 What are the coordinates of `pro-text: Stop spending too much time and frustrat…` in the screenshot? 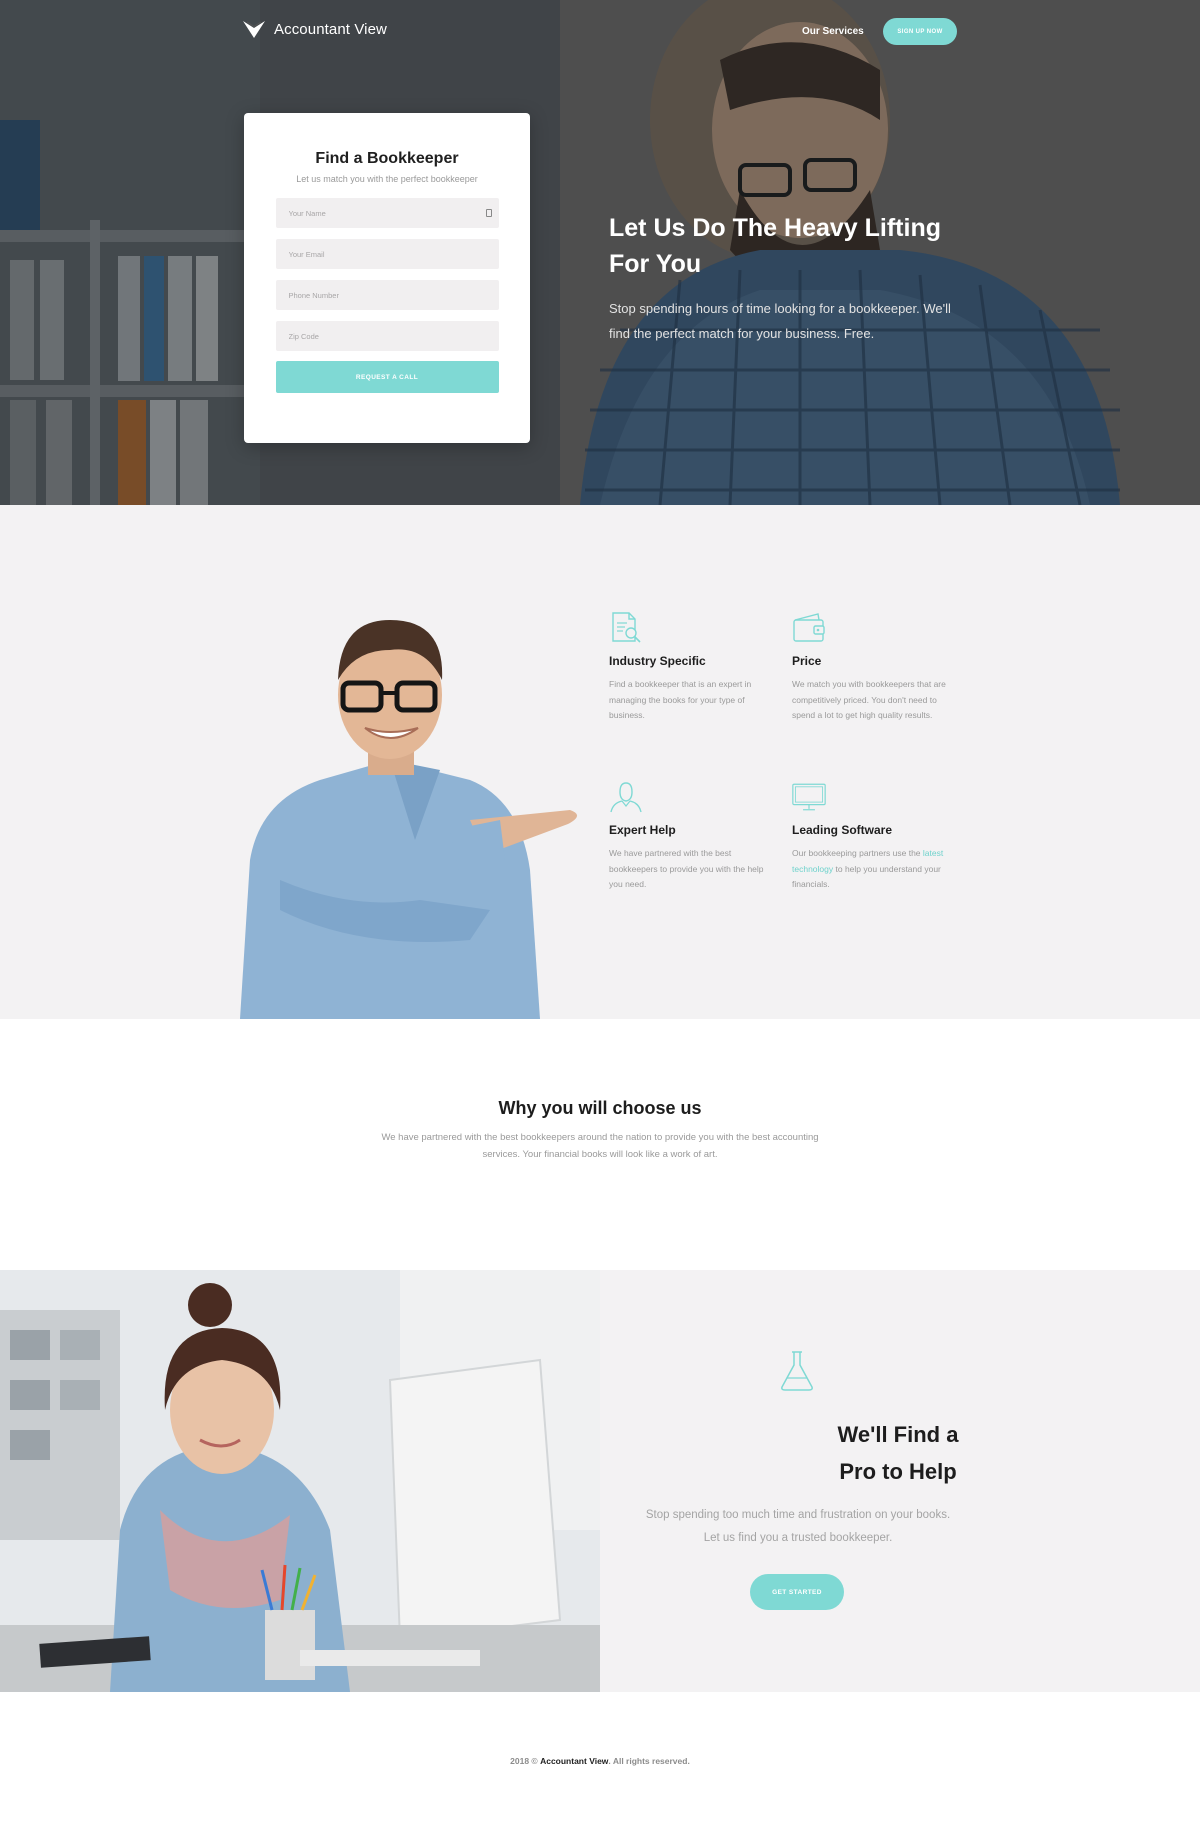 It's located at (798, 1526).